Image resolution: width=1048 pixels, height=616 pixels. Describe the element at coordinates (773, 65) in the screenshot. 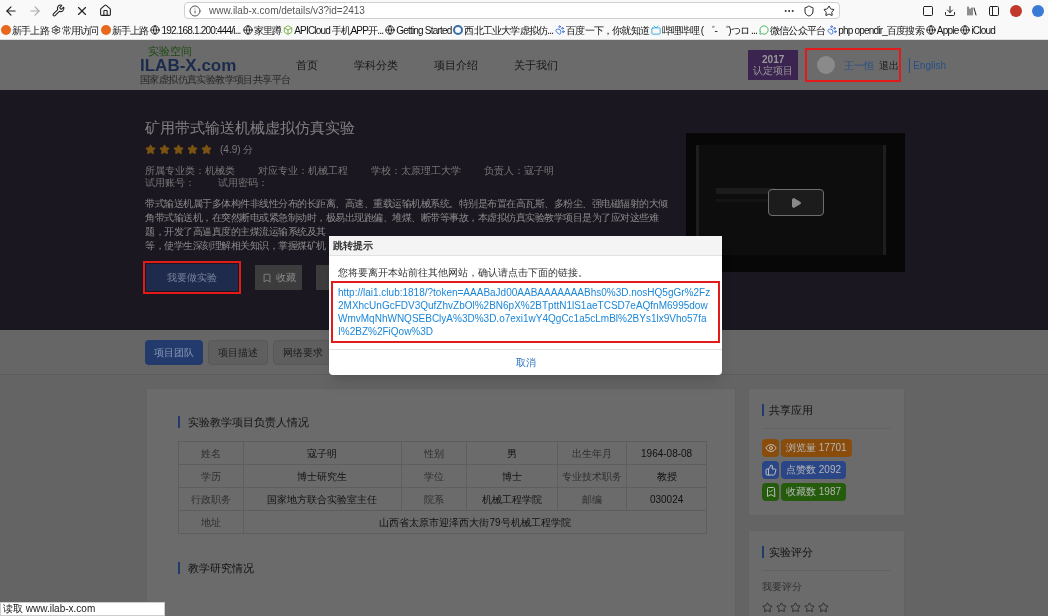

I see `award-badge: 2017 认定项目` at that location.